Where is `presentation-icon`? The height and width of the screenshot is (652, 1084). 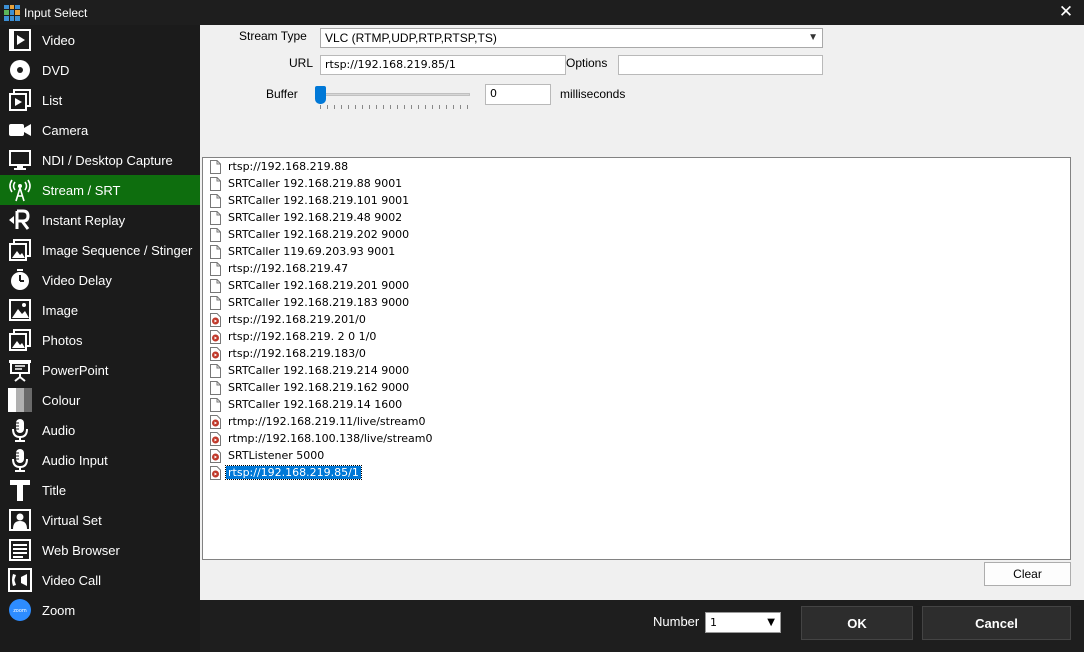
presentation-icon is located at coordinates (20, 370).